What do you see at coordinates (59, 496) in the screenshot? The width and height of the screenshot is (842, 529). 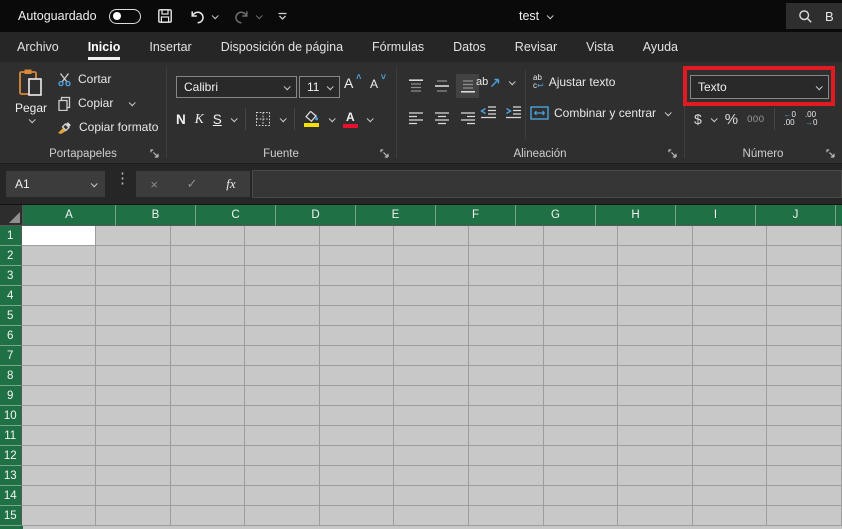 I see `cell-A14` at bounding box center [59, 496].